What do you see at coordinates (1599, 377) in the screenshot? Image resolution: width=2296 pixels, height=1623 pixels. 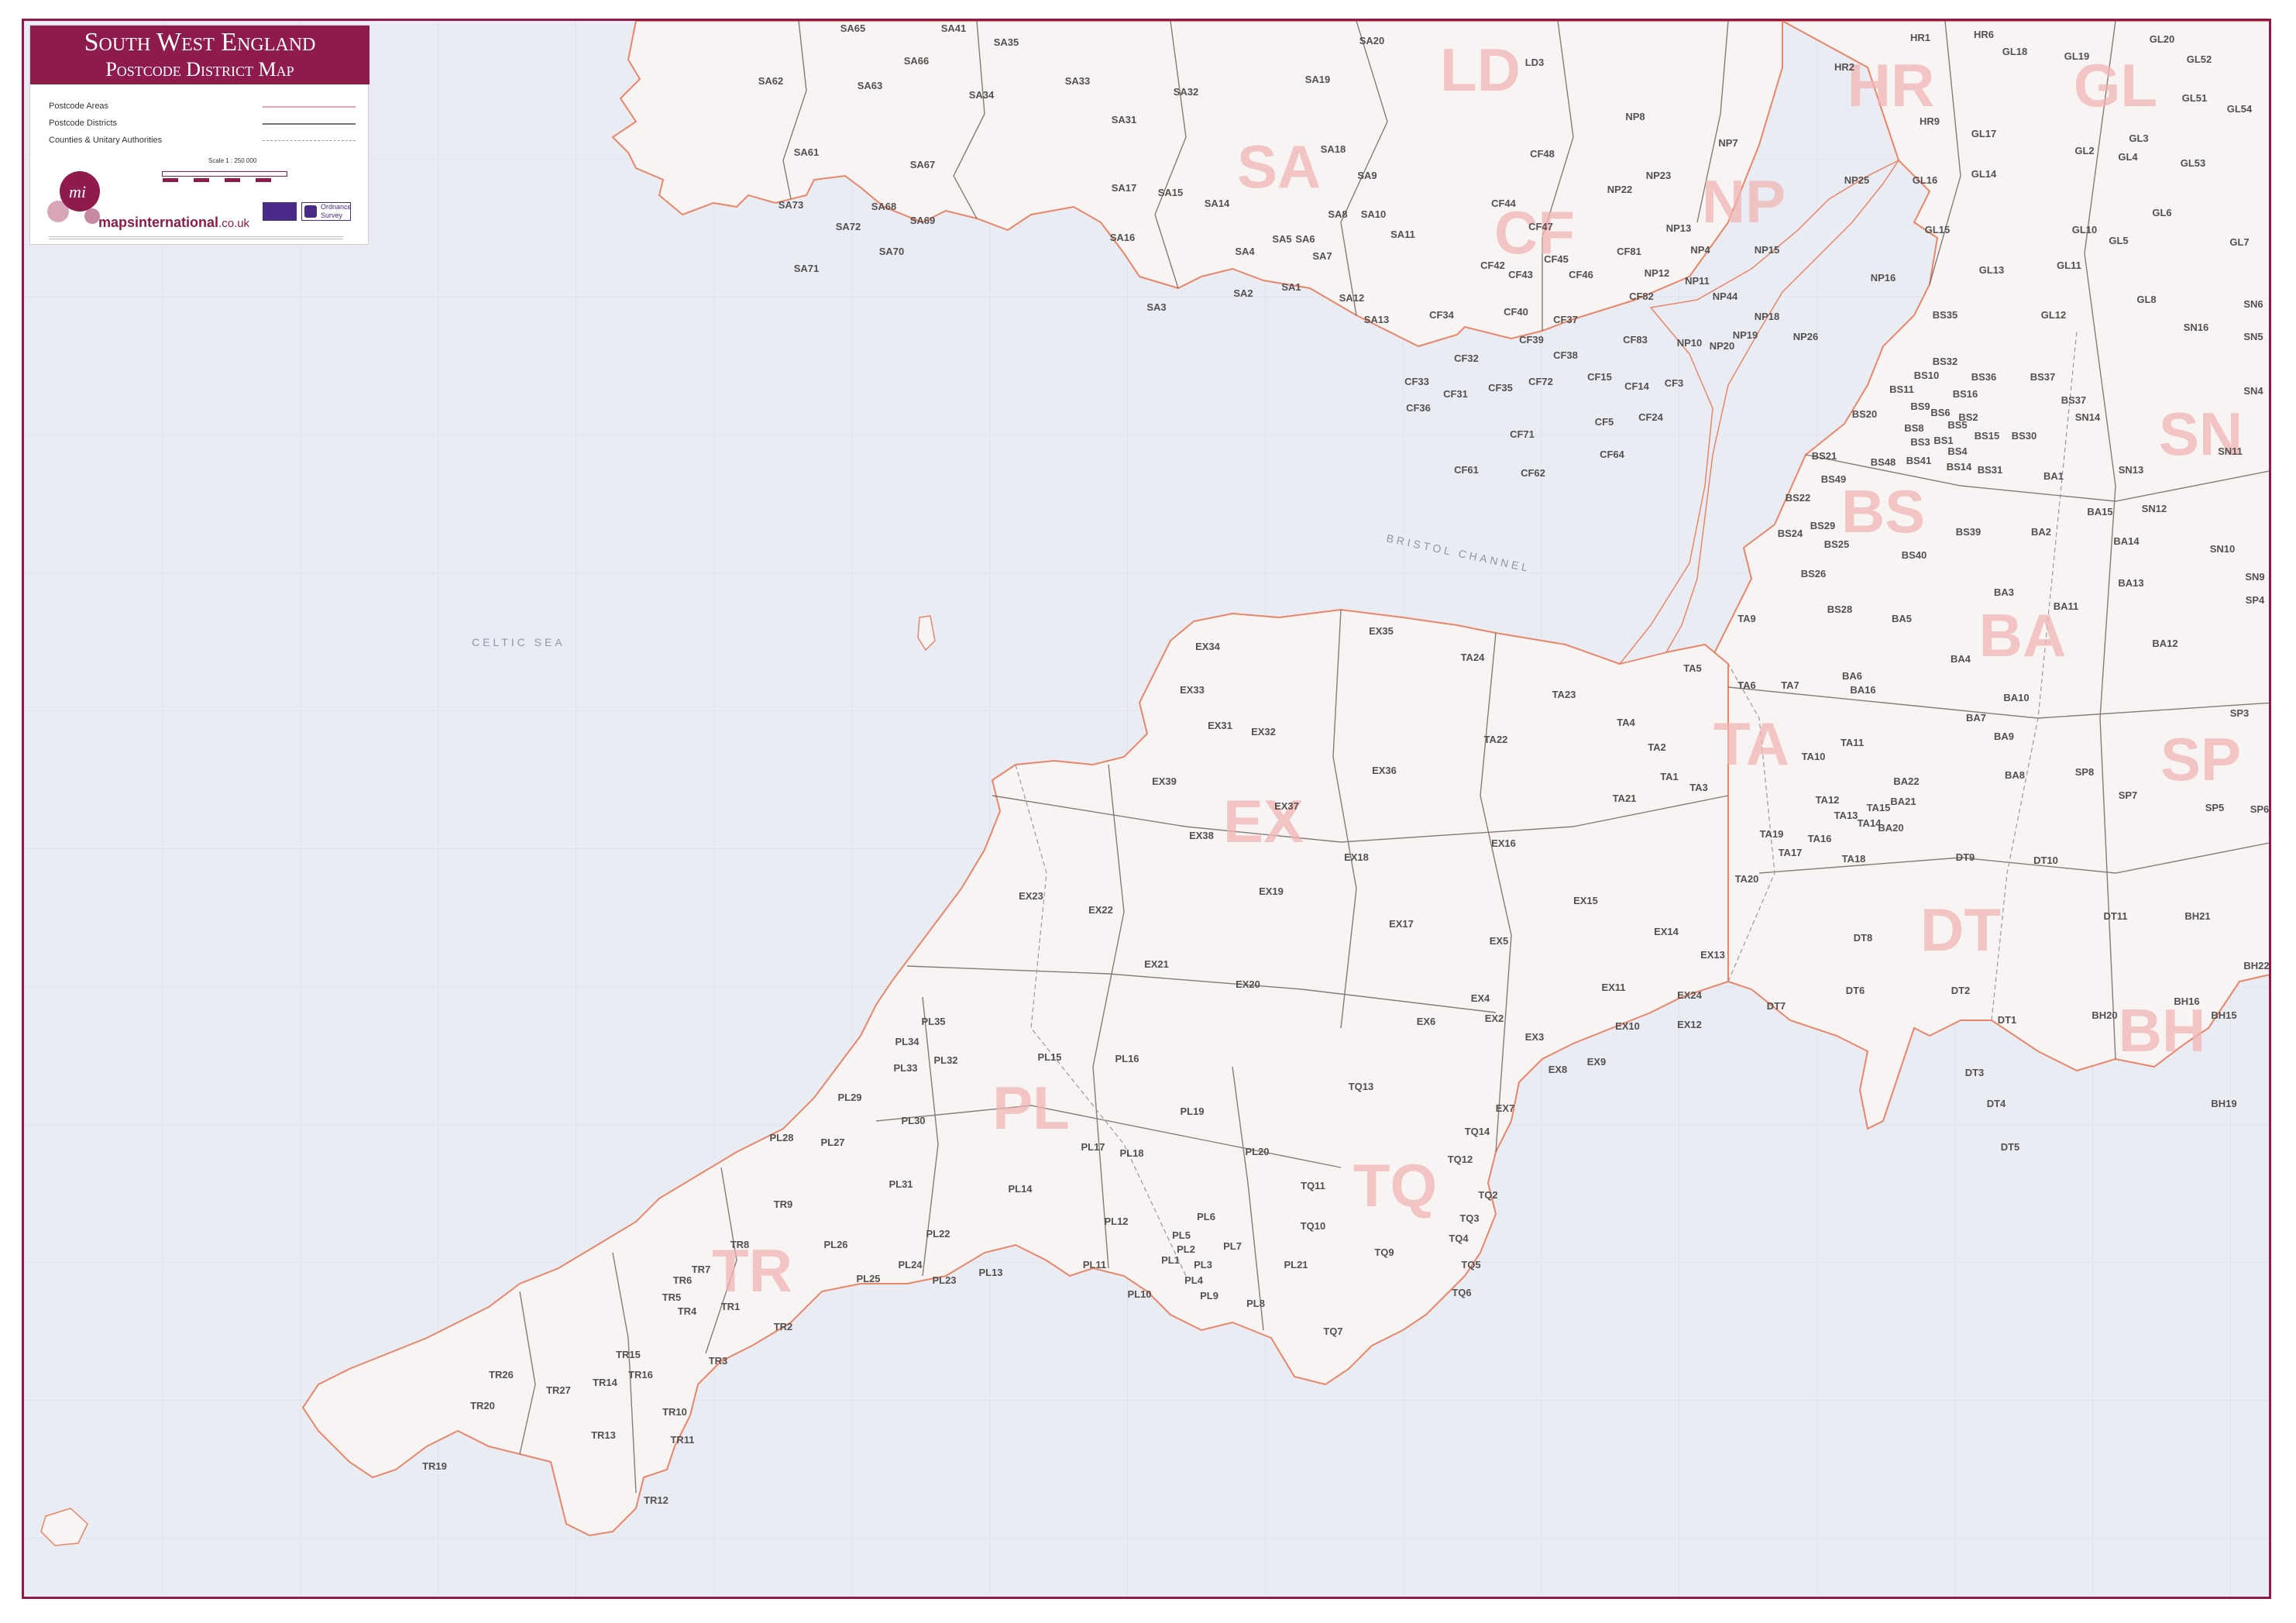 I see `postcode-district-label: CF15` at bounding box center [1599, 377].